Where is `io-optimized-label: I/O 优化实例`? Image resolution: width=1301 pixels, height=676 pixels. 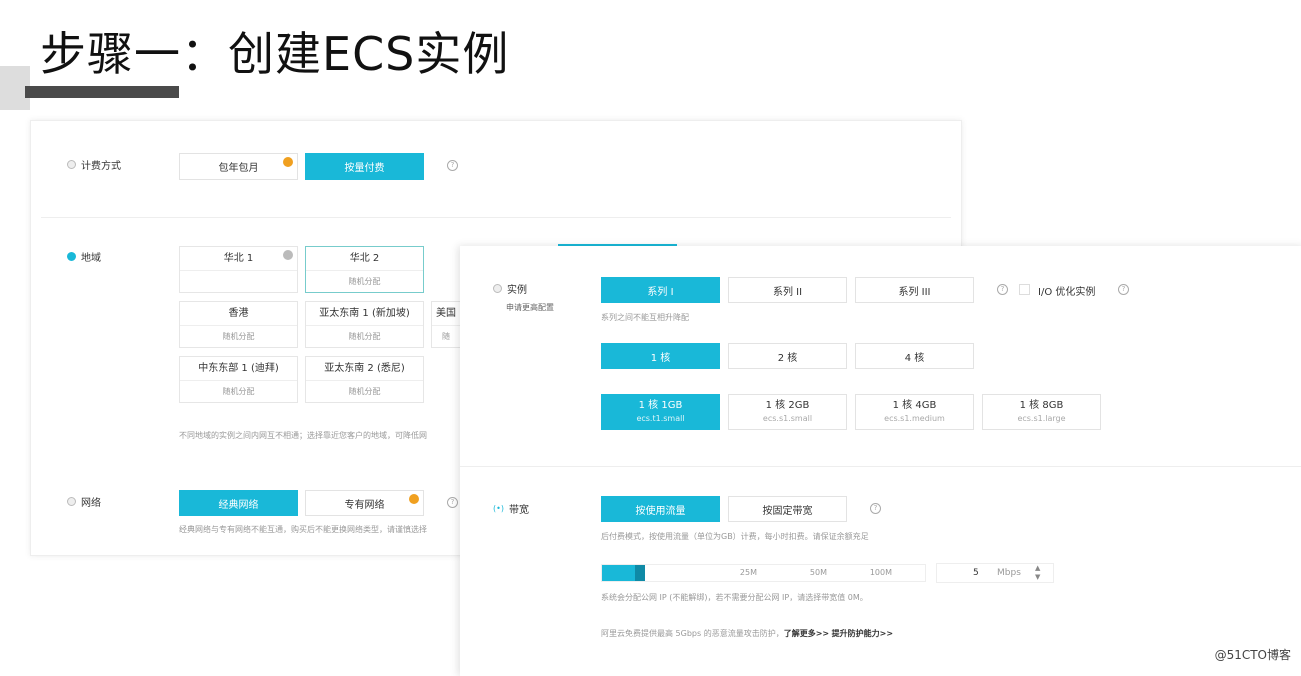
io-optimized-label: I/O 优化实例 is located at coordinates (1067, 292).